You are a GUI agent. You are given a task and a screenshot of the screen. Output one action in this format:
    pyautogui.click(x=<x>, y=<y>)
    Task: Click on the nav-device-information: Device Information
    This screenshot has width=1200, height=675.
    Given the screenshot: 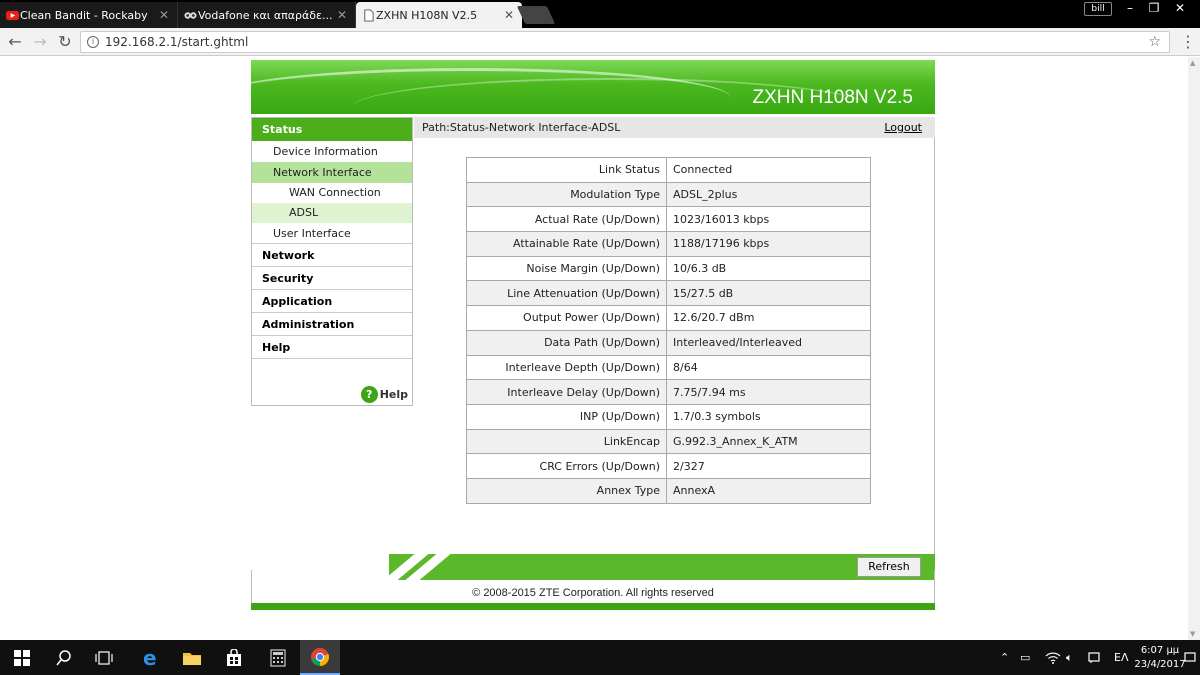 What is the action you would take?
    pyautogui.click(x=332, y=151)
    